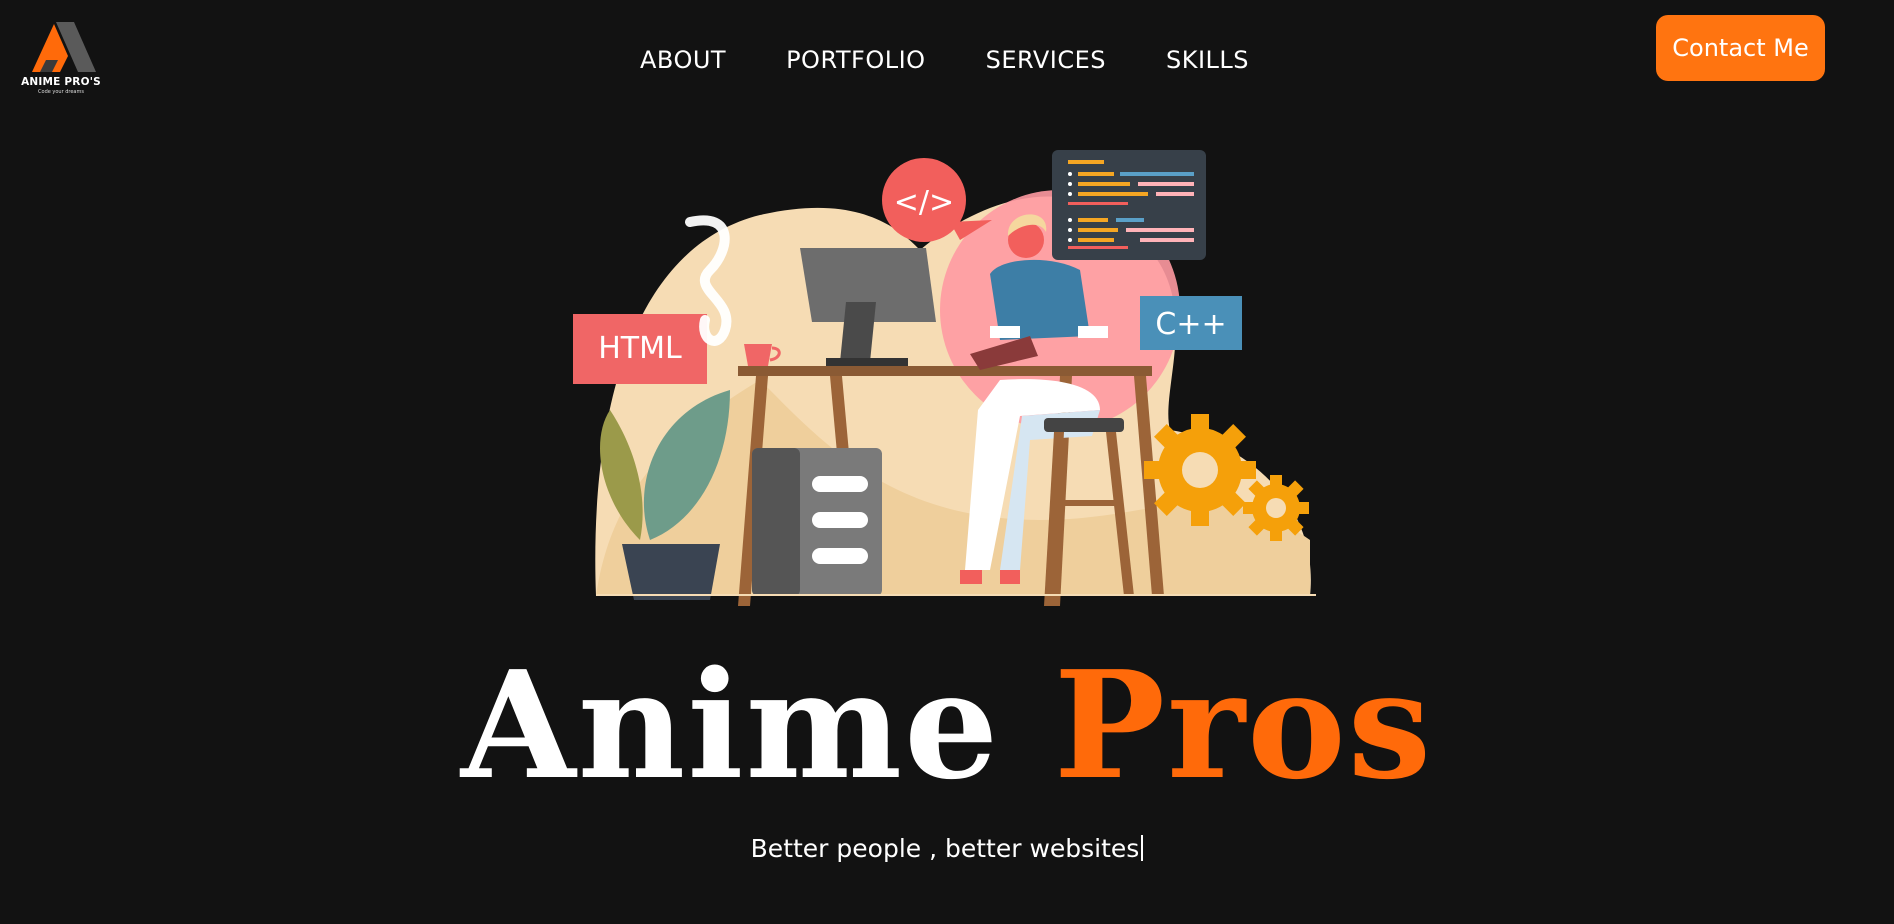 The height and width of the screenshot is (924, 1894). What do you see at coordinates (1276, 508) in the screenshot?
I see `gear-small-icon` at bounding box center [1276, 508].